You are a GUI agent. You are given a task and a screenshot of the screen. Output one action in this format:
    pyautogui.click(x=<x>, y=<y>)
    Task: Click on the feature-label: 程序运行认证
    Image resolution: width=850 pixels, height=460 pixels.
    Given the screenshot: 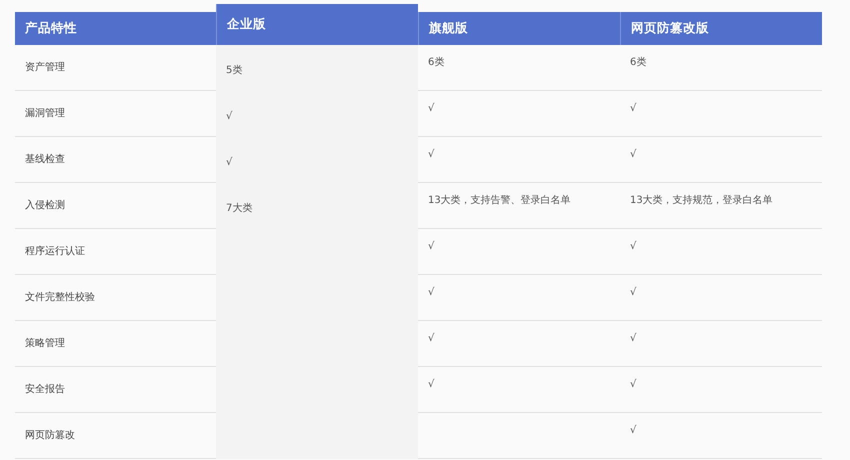 What is the action you would take?
    pyautogui.click(x=115, y=252)
    